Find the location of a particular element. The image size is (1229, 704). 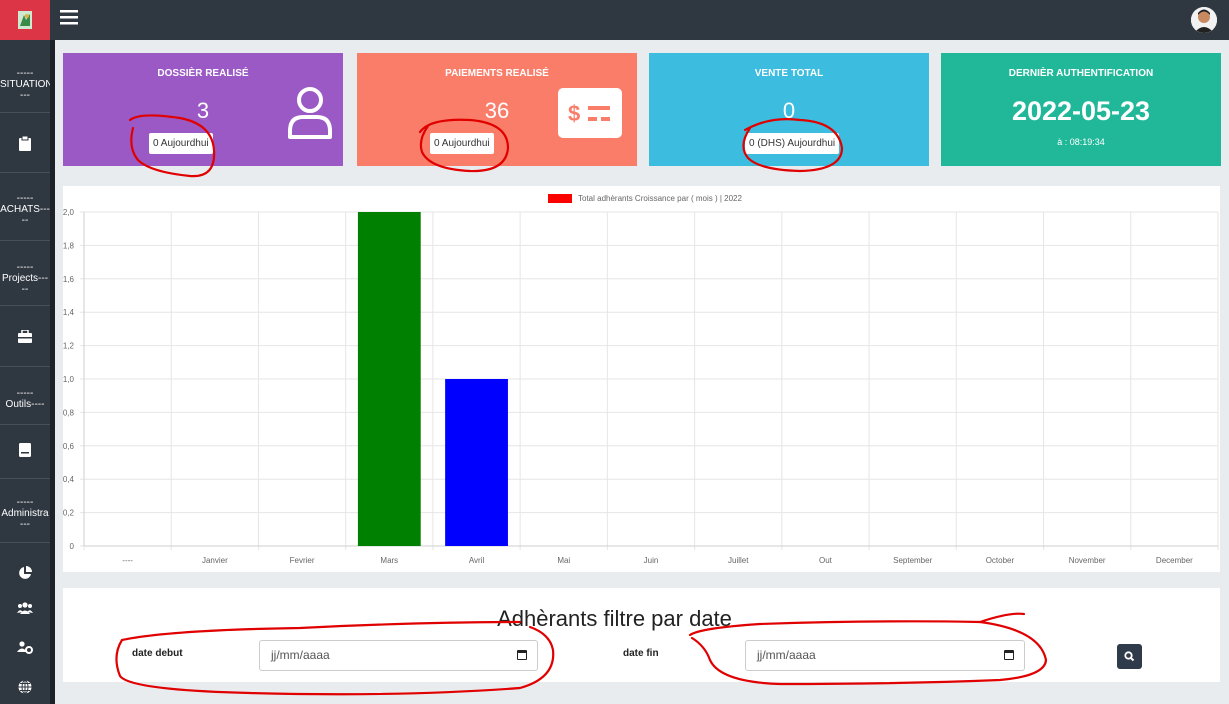

search-icon is located at coordinates (1129, 656).